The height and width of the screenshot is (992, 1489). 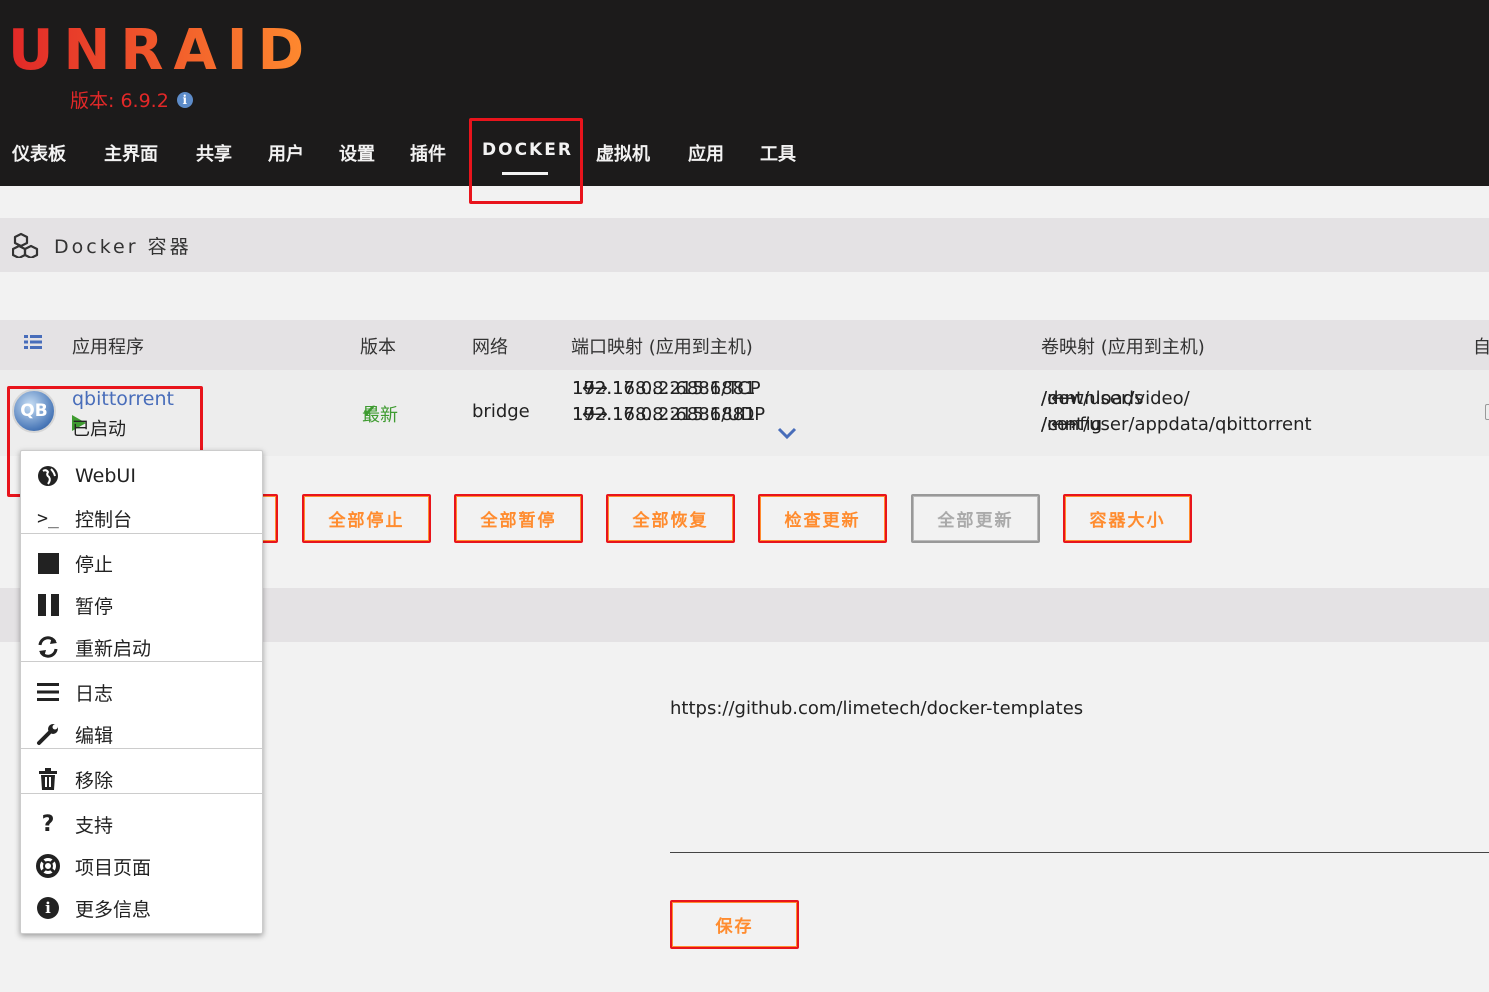 What do you see at coordinates (734, 924) in the screenshot?
I see `save-button: 保存` at bounding box center [734, 924].